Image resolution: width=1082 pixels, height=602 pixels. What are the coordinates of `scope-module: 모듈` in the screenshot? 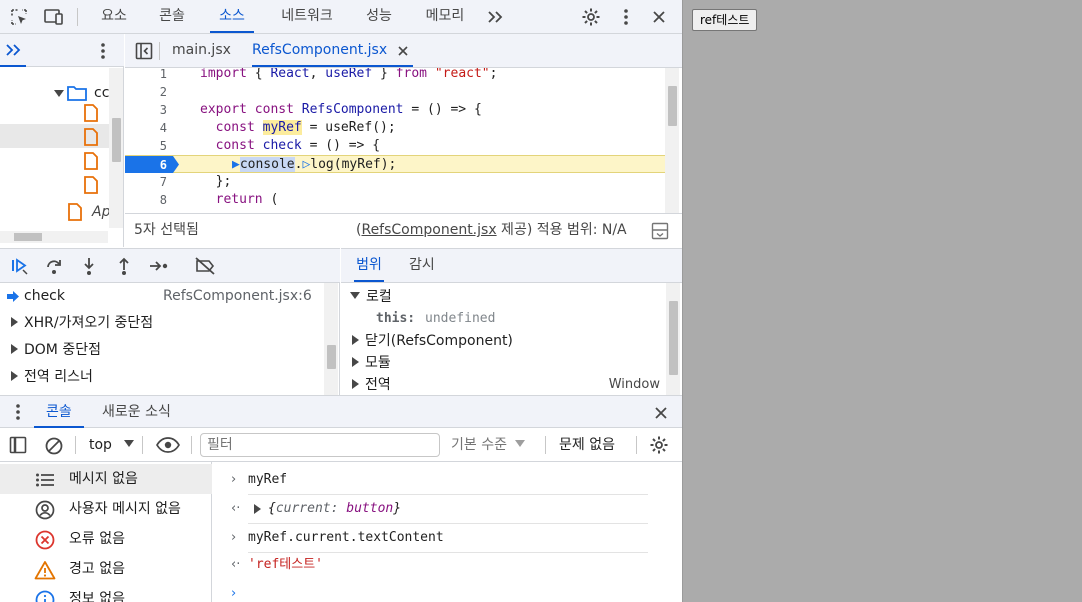 It's located at (503, 363).